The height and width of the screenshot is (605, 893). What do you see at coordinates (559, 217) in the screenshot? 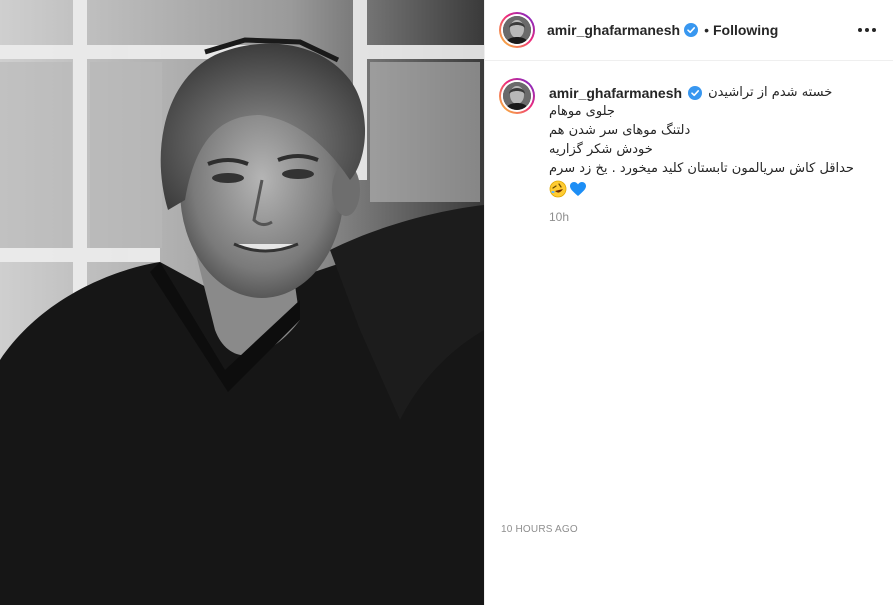
I see `caption-relative-time: 10h` at bounding box center [559, 217].